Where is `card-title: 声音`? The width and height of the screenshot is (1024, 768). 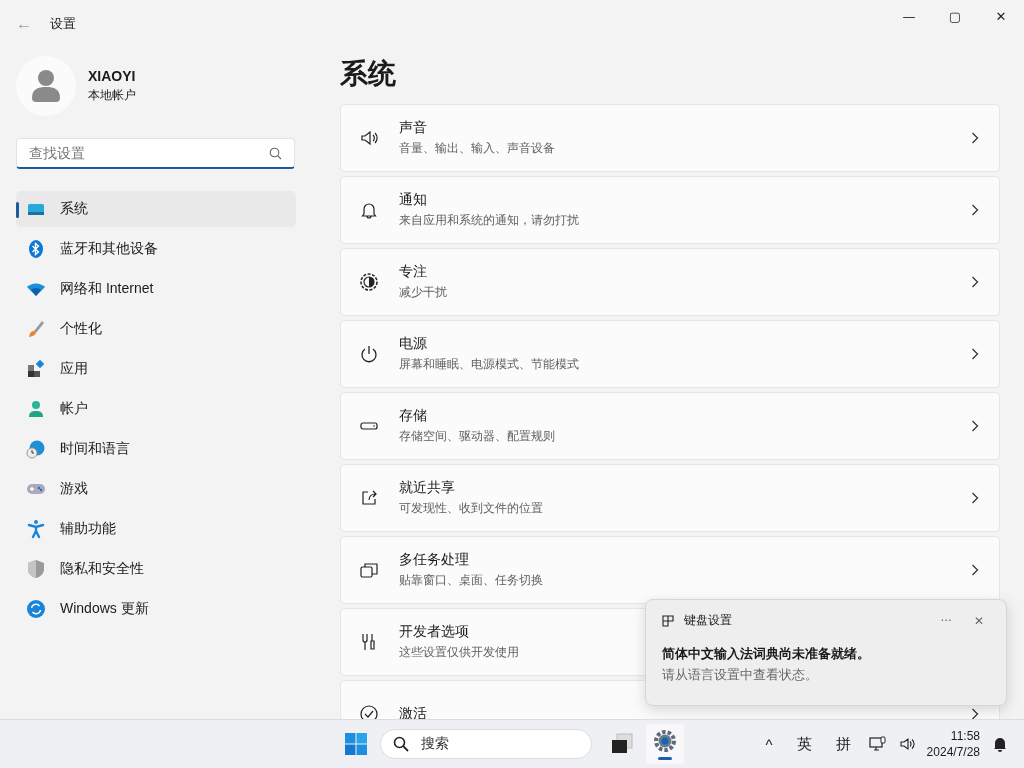 card-title: 声音 is located at coordinates (413, 128).